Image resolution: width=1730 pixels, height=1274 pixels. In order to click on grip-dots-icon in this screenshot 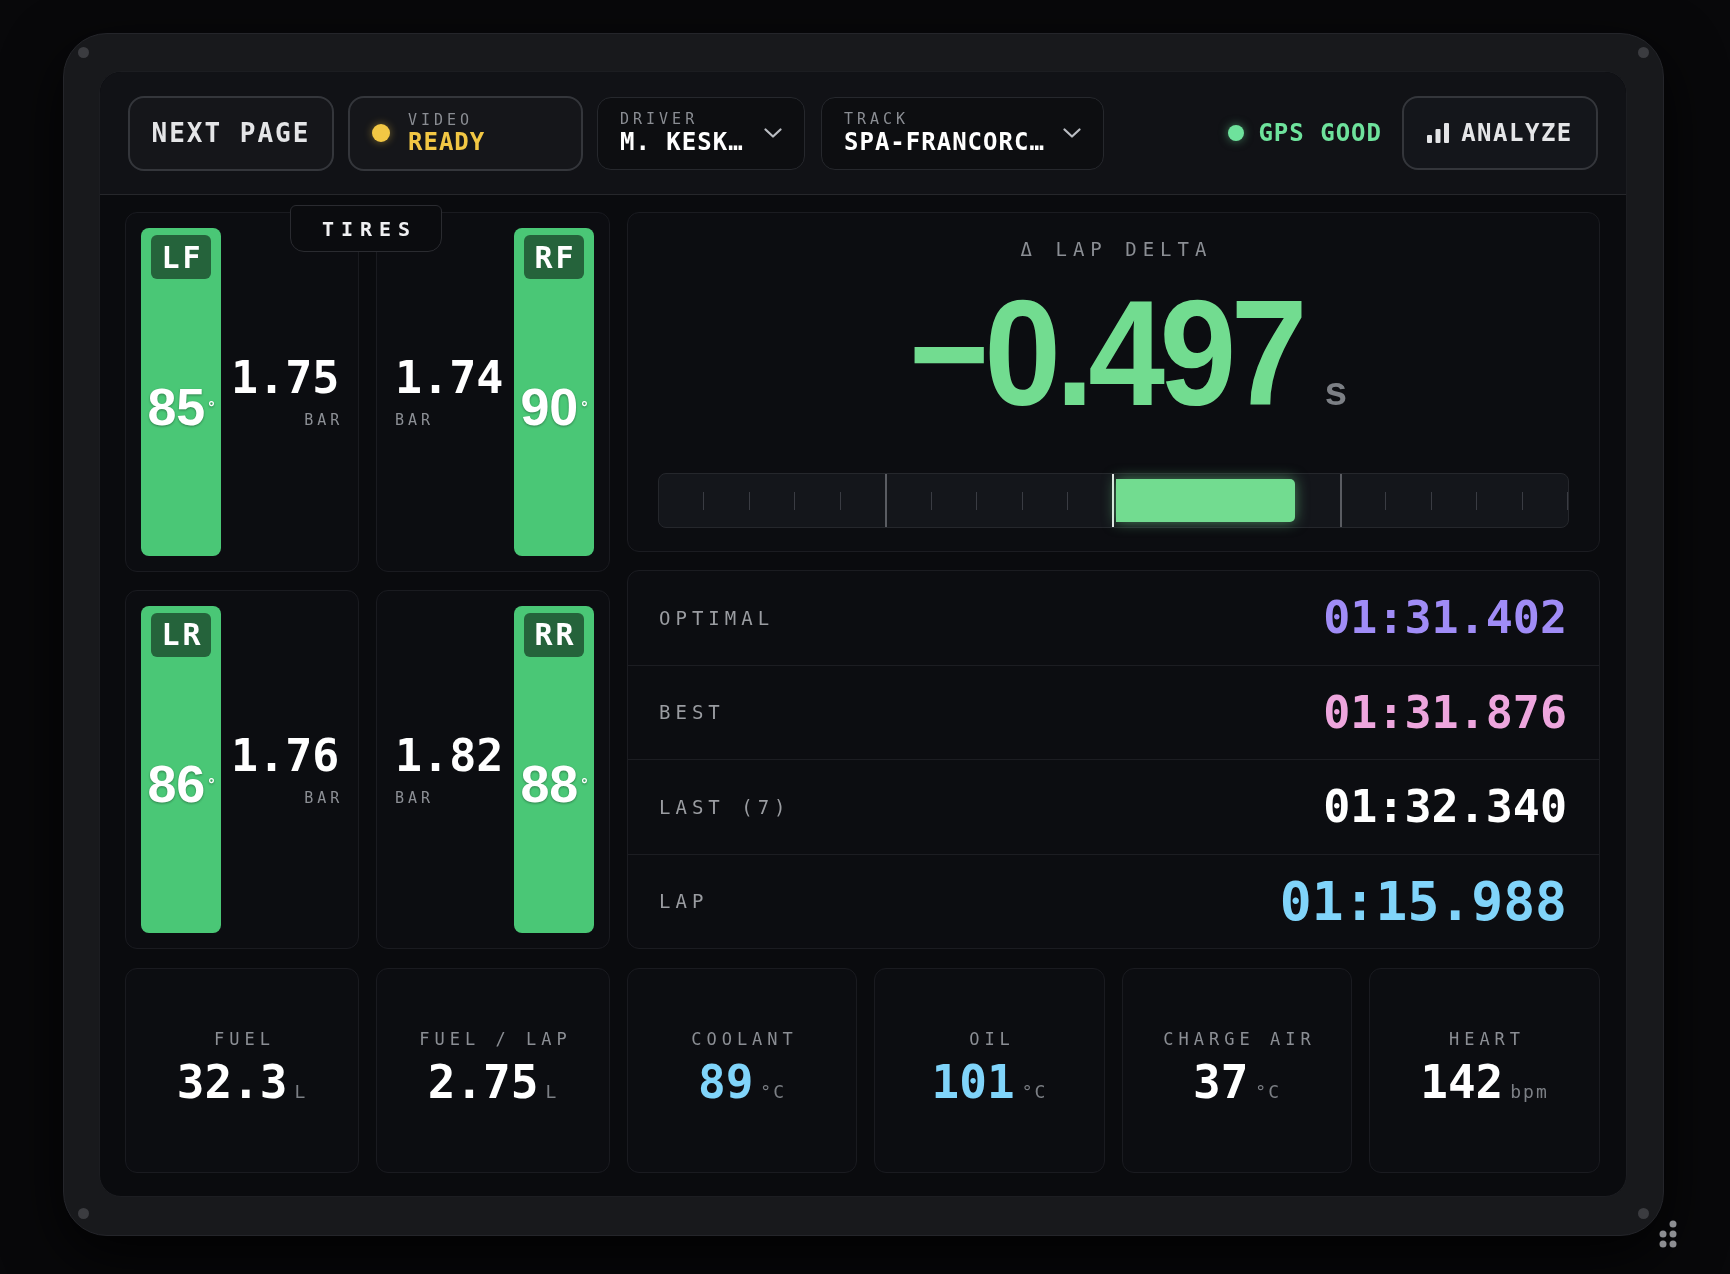, I will do `click(1668, 1234)`.